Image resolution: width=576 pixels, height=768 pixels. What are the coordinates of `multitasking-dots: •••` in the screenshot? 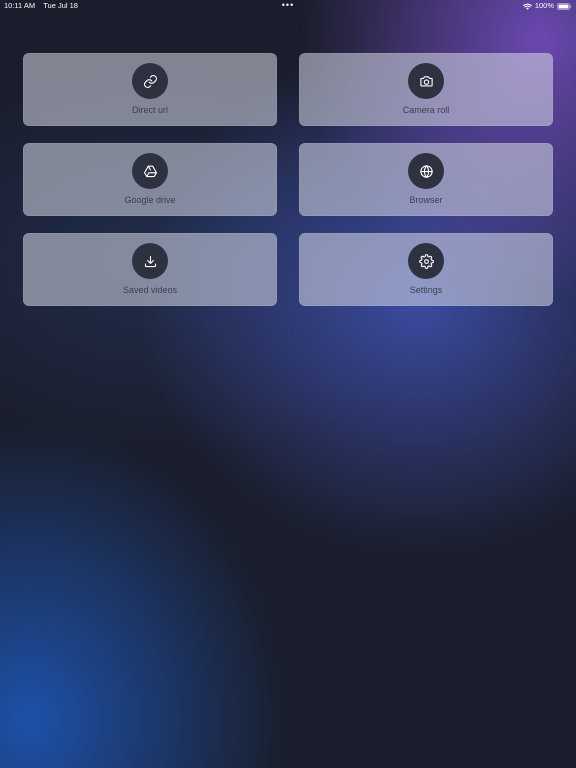 It's located at (288, 5).